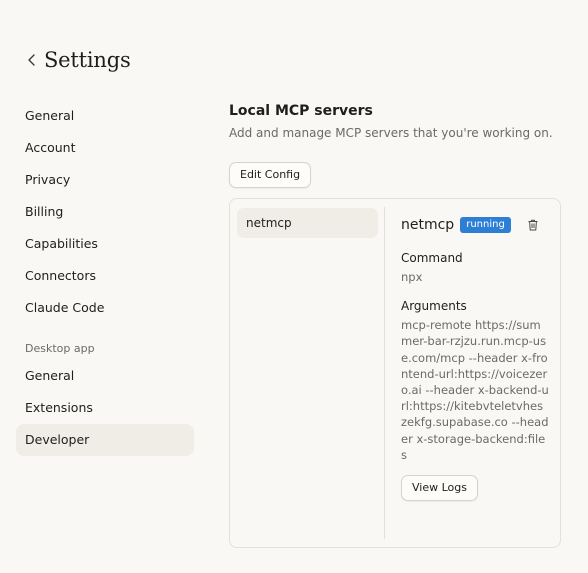 The image size is (588, 573). I want to click on sidebar-item-developer: Developer, so click(105, 440).